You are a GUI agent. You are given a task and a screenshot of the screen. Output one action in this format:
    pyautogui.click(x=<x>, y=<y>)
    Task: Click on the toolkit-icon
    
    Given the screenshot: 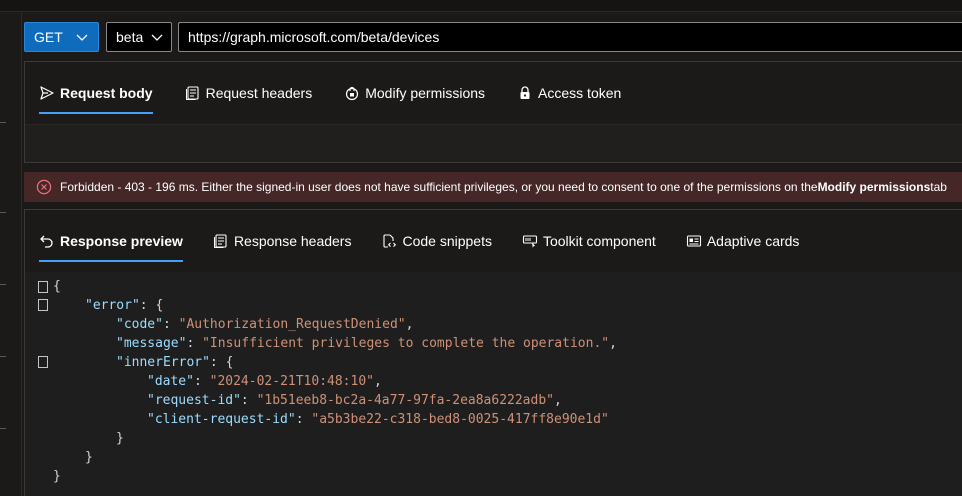 What is the action you would take?
    pyautogui.click(x=530, y=241)
    